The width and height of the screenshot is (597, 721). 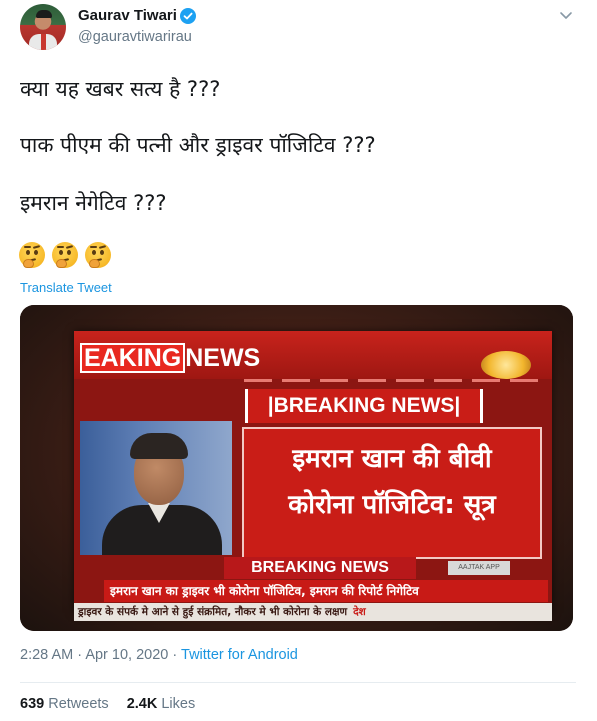 I want to click on retweets-stat: 639 Retweets, so click(x=64, y=704).